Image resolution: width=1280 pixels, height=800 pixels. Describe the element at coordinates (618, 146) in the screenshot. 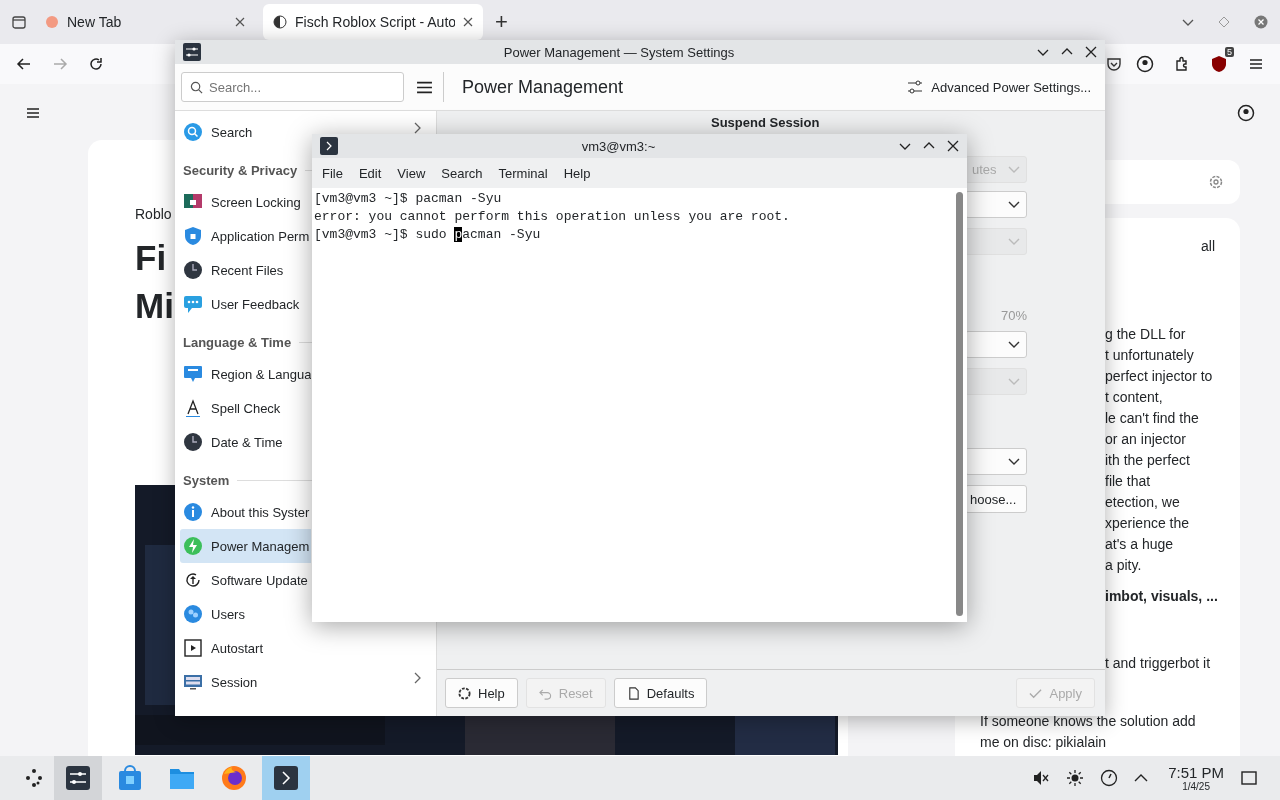

I see `window-title: vm3@vm3:~` at that location.